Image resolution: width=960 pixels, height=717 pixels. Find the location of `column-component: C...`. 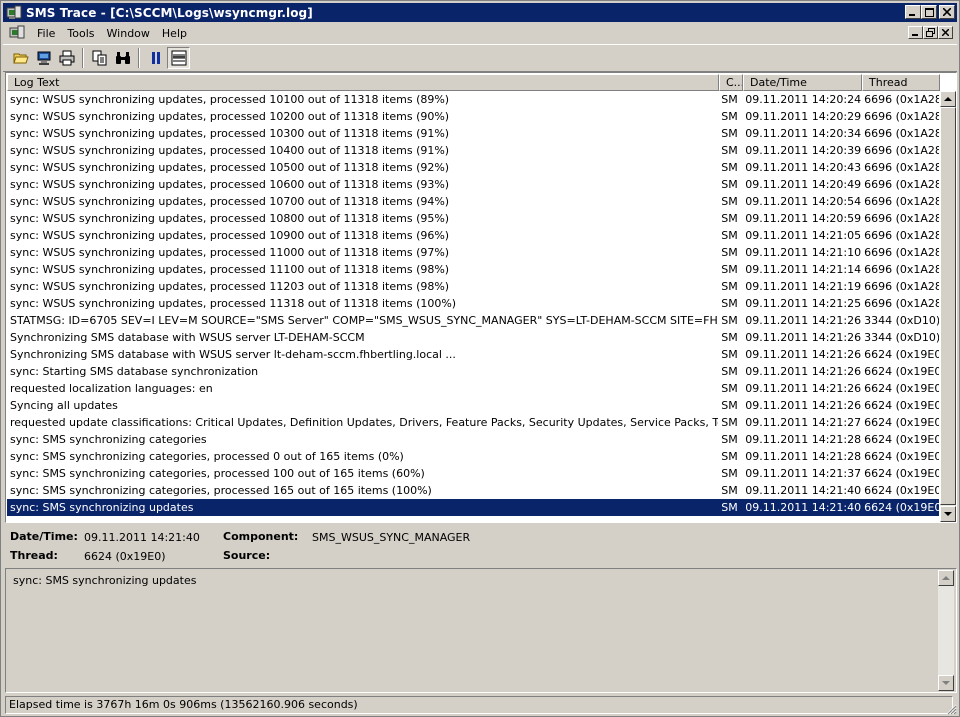

column-component: C... is located at coordinates (731, 82).